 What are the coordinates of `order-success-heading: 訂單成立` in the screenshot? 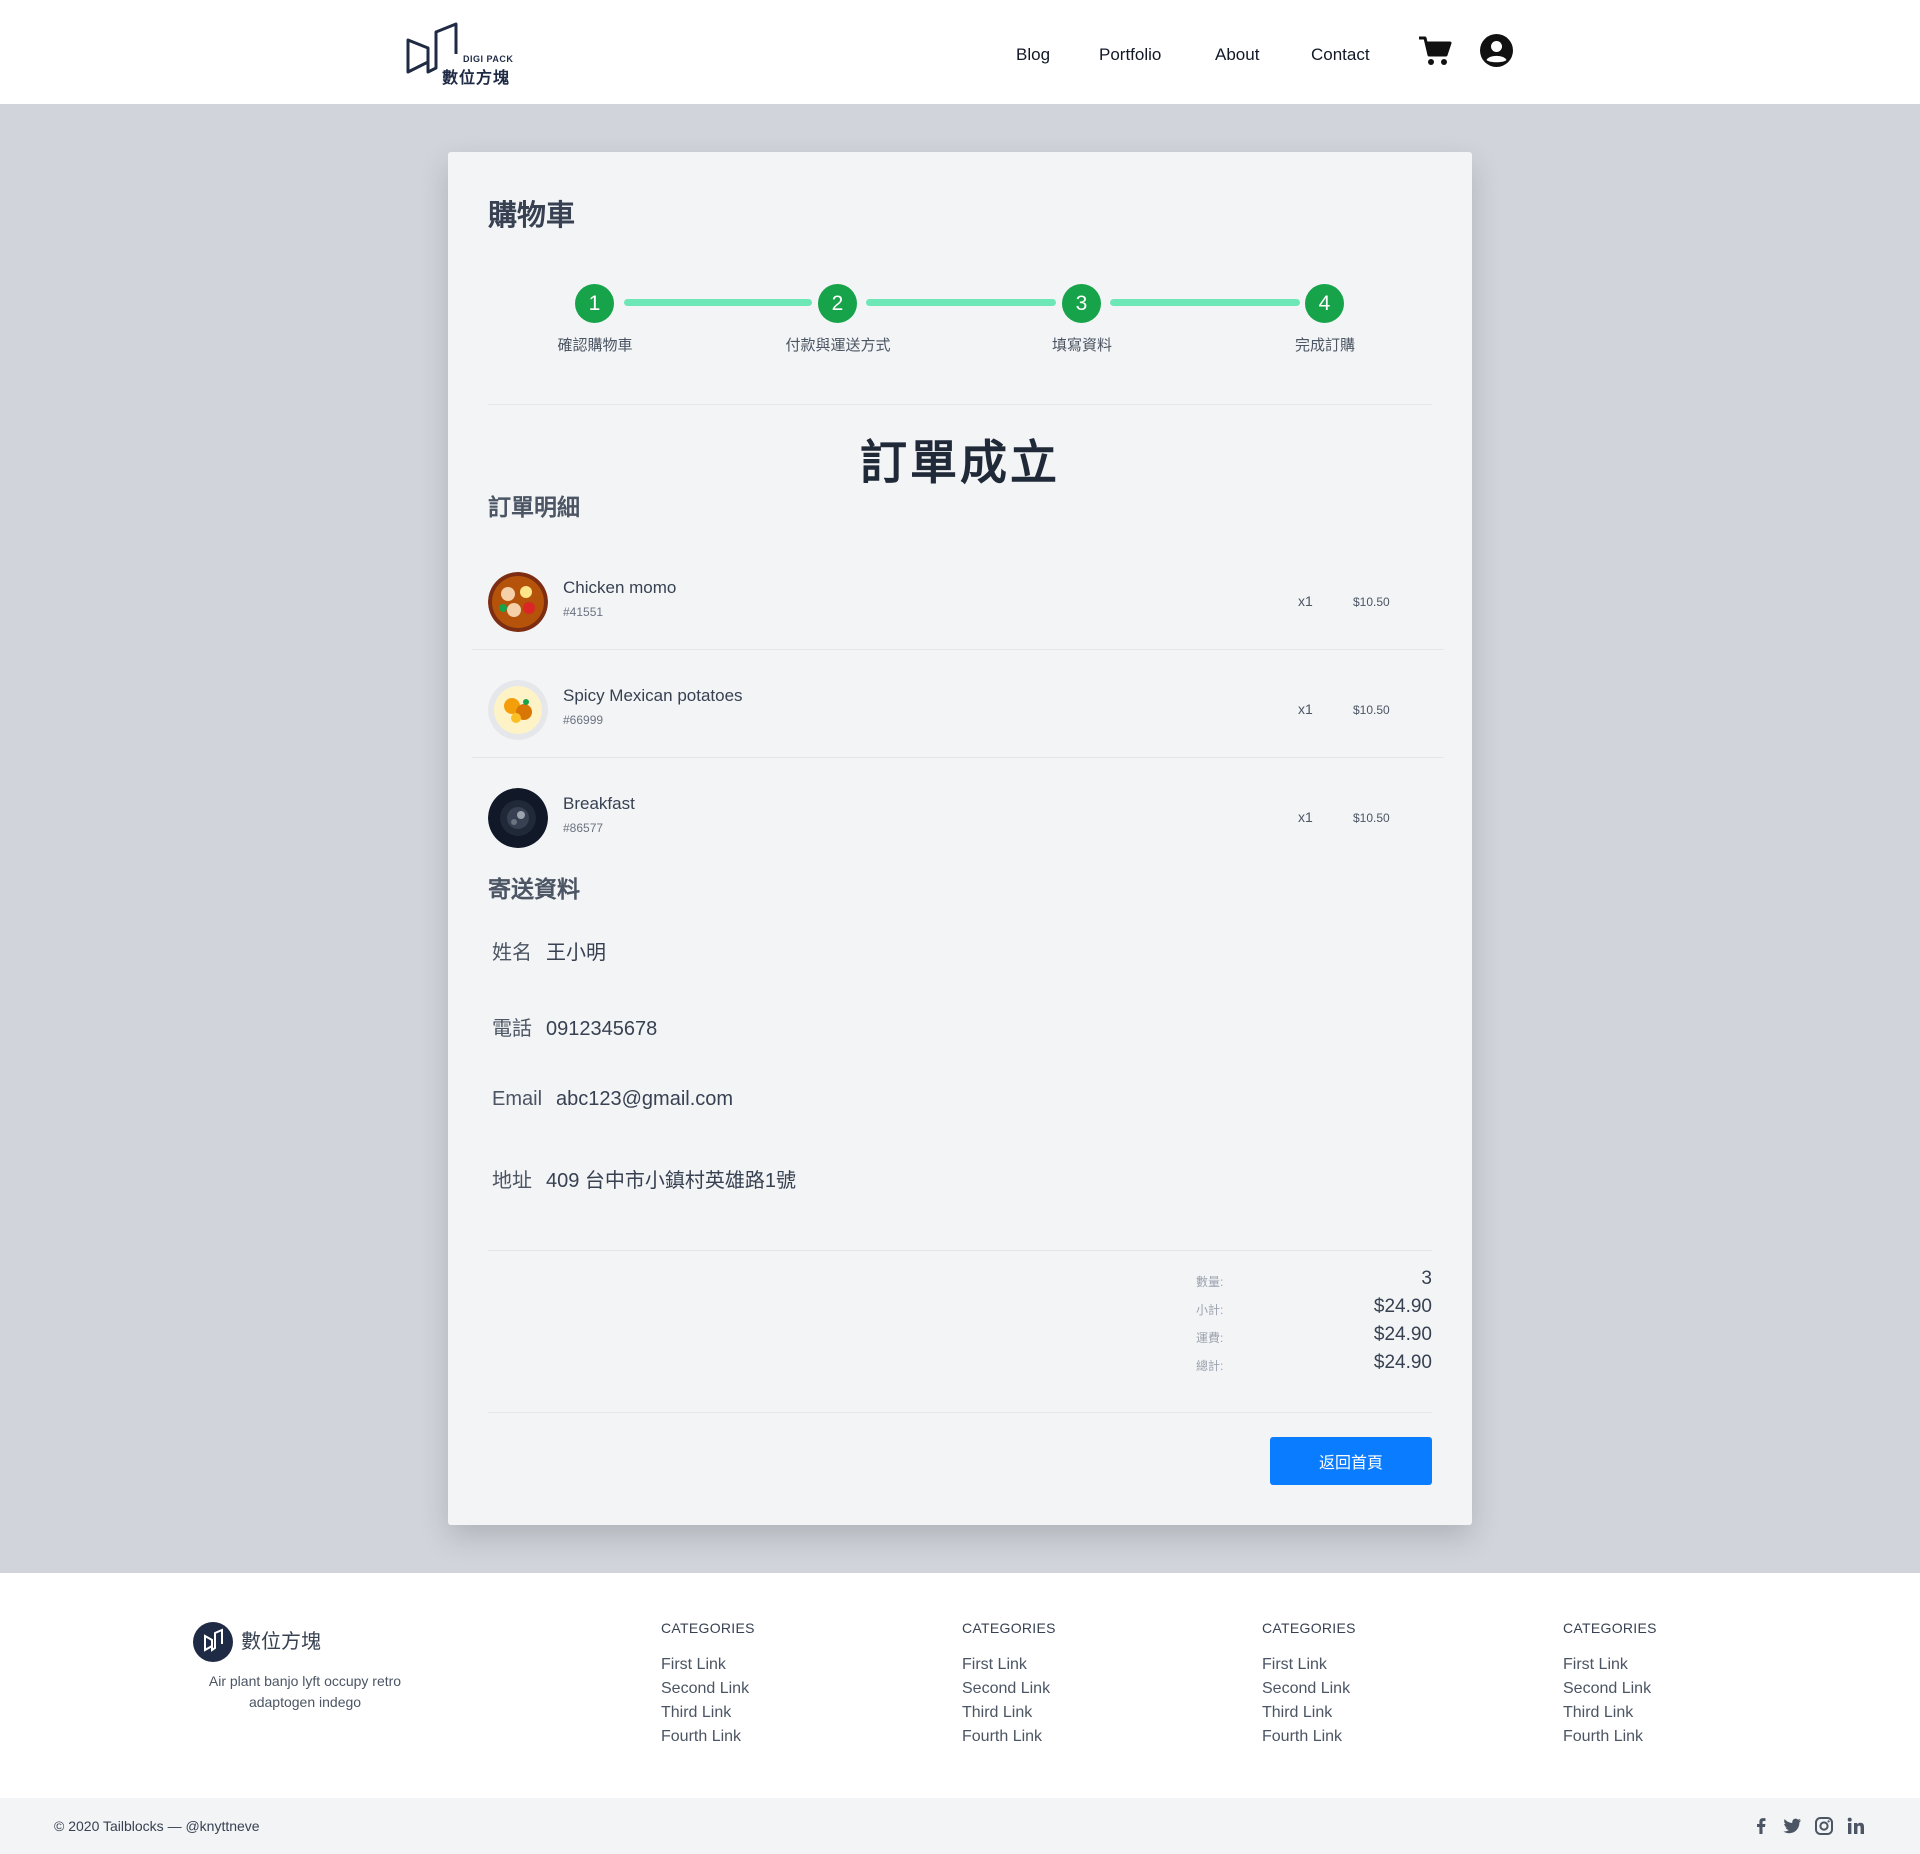 It's located at (960, 462).